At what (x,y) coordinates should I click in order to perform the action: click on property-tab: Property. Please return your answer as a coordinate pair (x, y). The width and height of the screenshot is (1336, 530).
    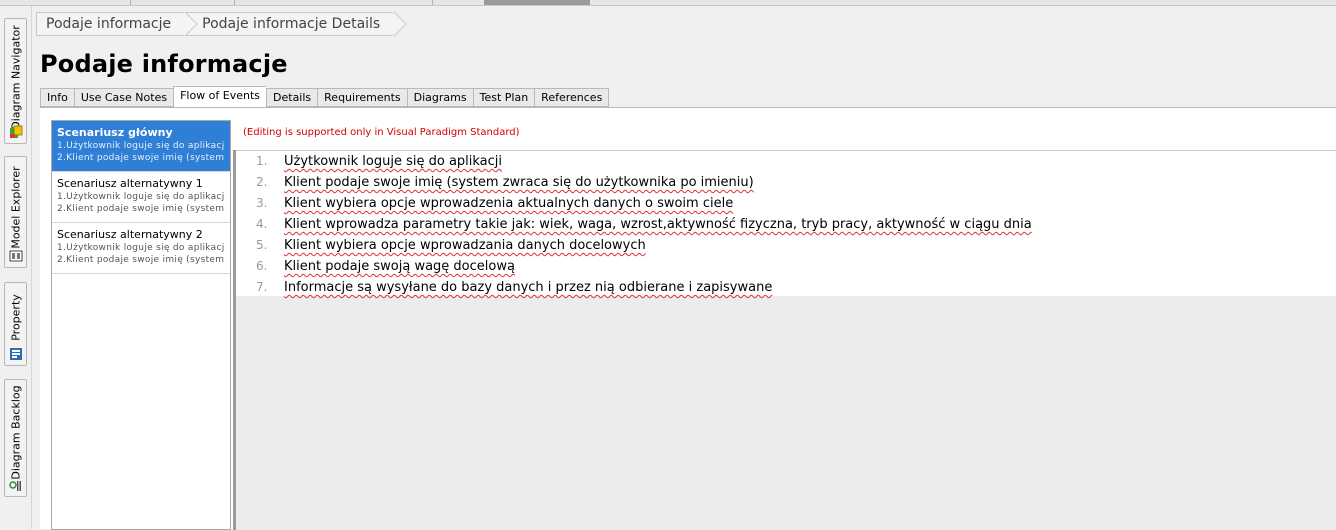
    Looking at the image, I should click on (15, 324).